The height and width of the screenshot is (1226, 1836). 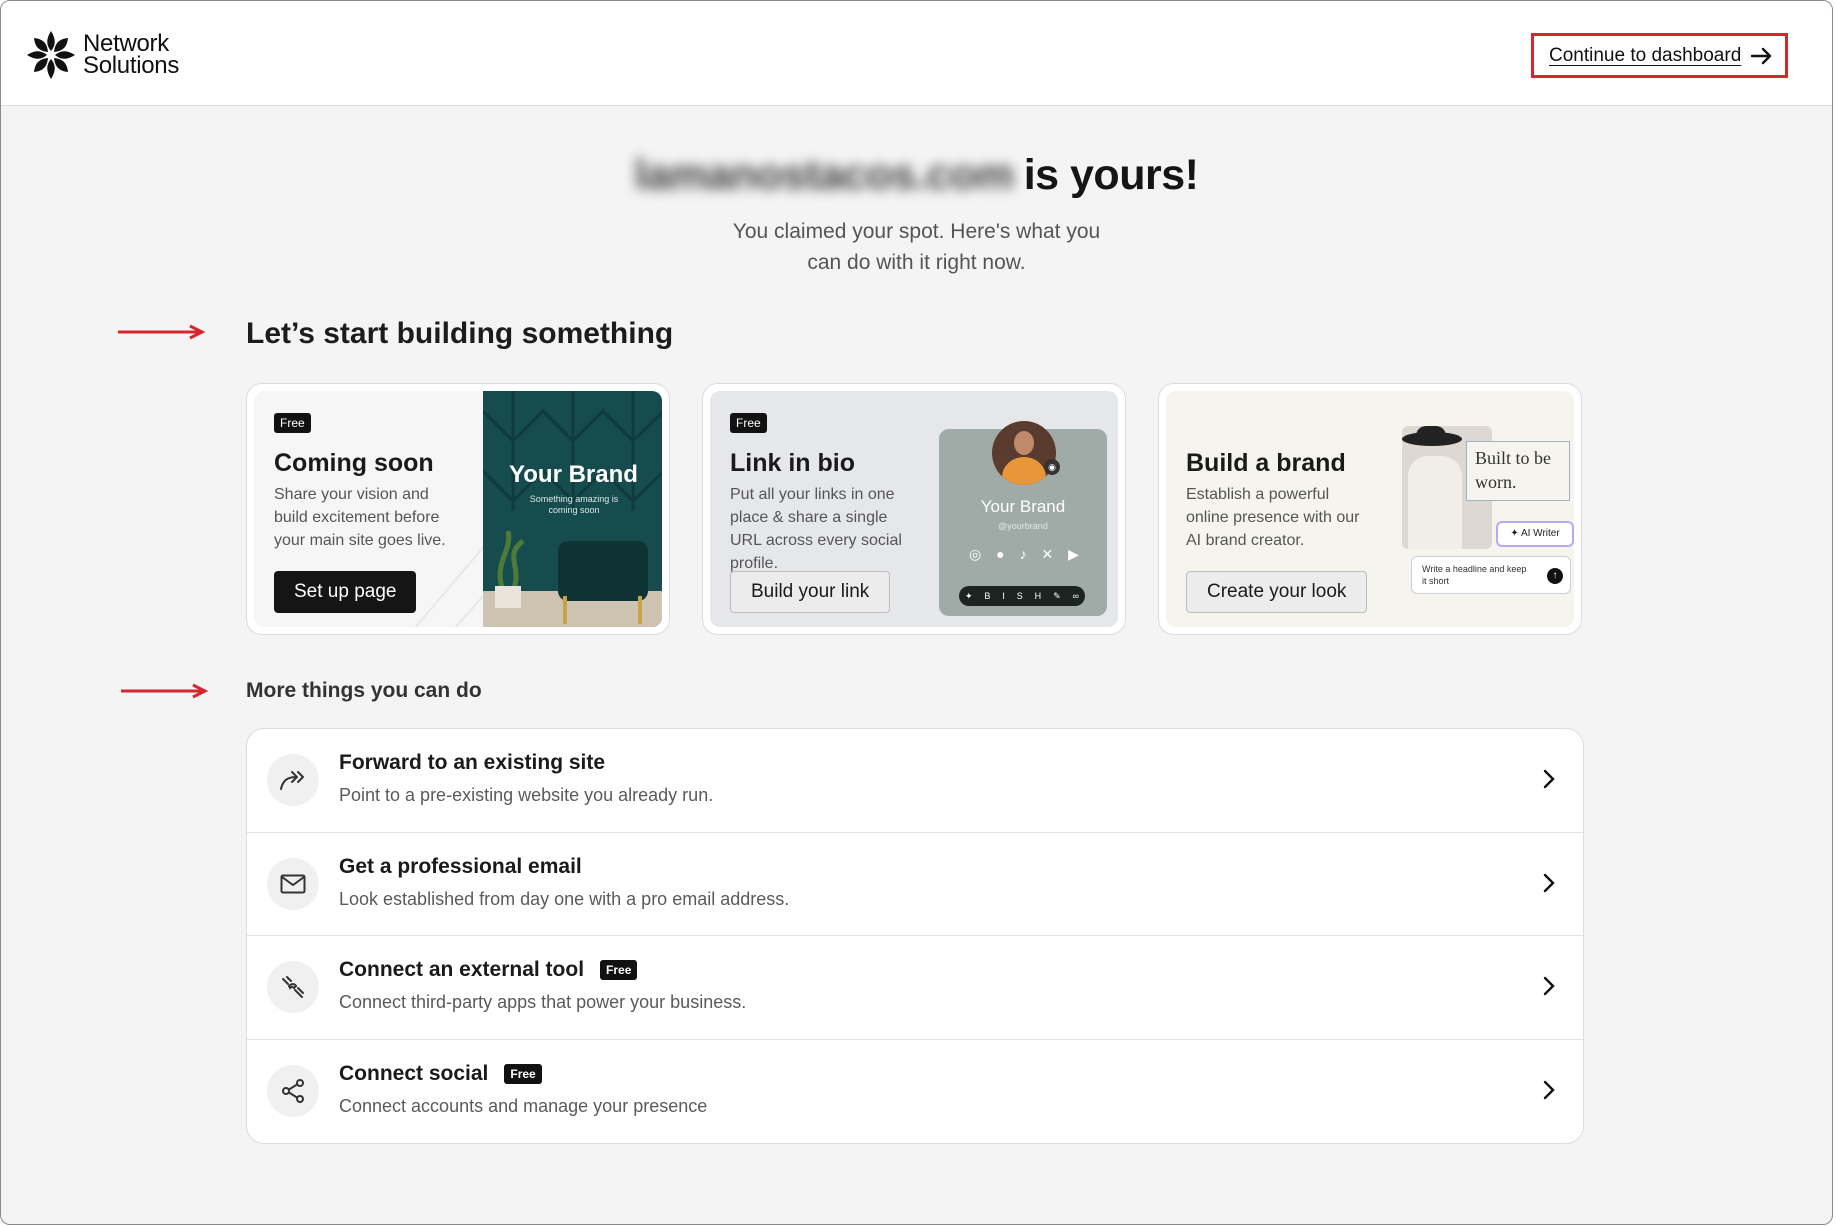 What do you see at coordinates (1024, 453) in the screenshot?
I see `avatar` at bounding box center [1024, 453].